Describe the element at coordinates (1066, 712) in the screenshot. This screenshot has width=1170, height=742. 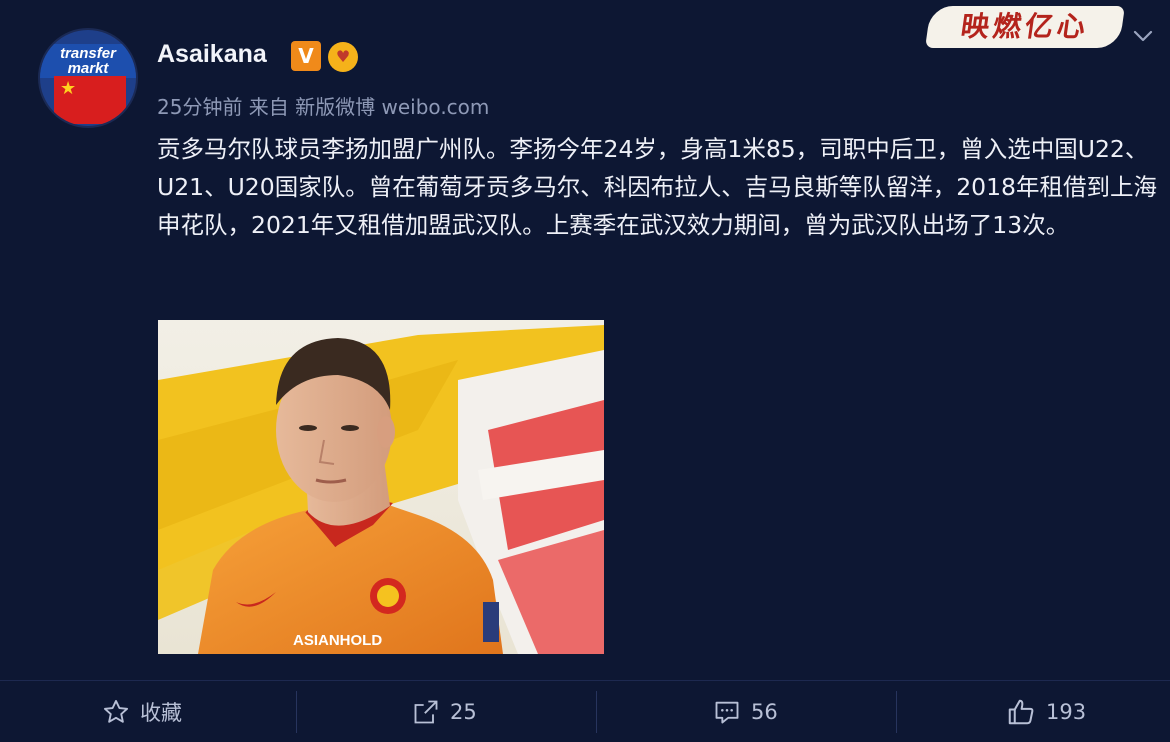
I see `like-count: 193` at that location.